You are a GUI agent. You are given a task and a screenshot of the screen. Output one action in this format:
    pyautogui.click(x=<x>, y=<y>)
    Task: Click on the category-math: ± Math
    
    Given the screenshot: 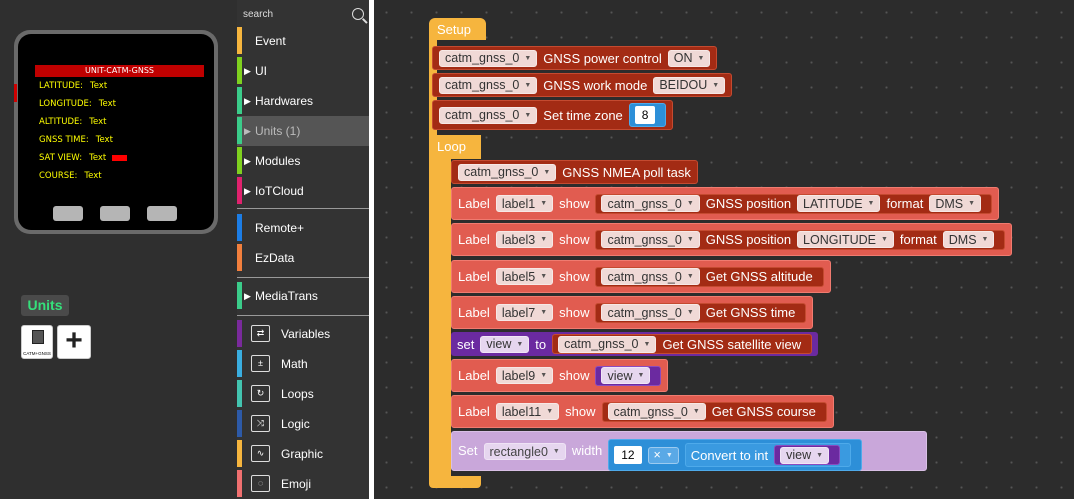 What is the action you would take?
    pyautogui.click(x=303, y=364)
    